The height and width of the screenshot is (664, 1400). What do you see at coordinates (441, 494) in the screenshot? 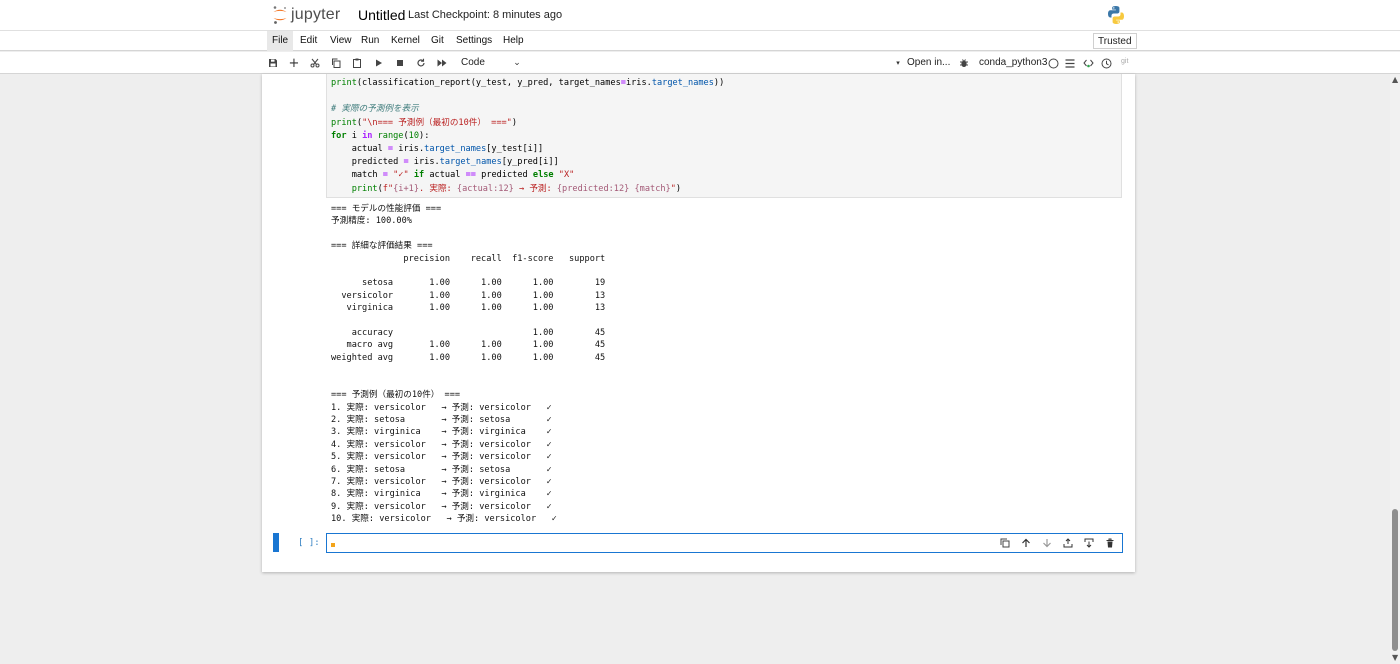
I see `output-line: 8. 実際: virginica → 予測: virginica ✓` at bounding box center [441, 494].